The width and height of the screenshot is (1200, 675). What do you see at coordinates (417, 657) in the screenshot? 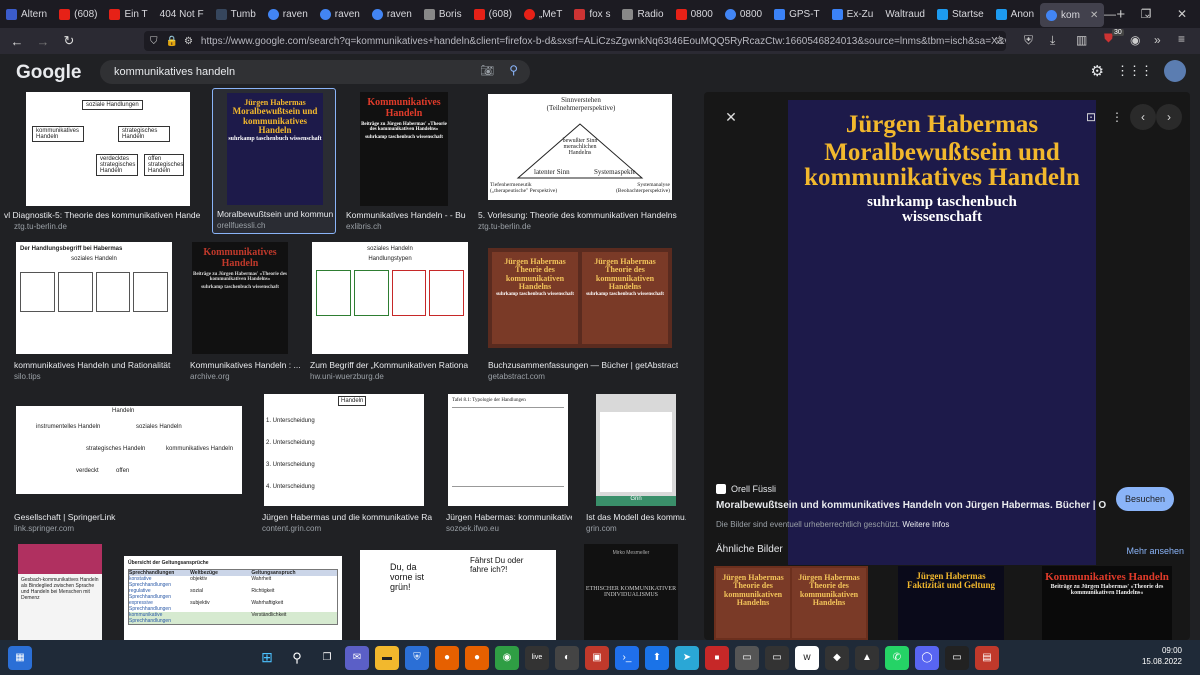
I see `defender-icon: ⛨` at bounding box center [417, 657].